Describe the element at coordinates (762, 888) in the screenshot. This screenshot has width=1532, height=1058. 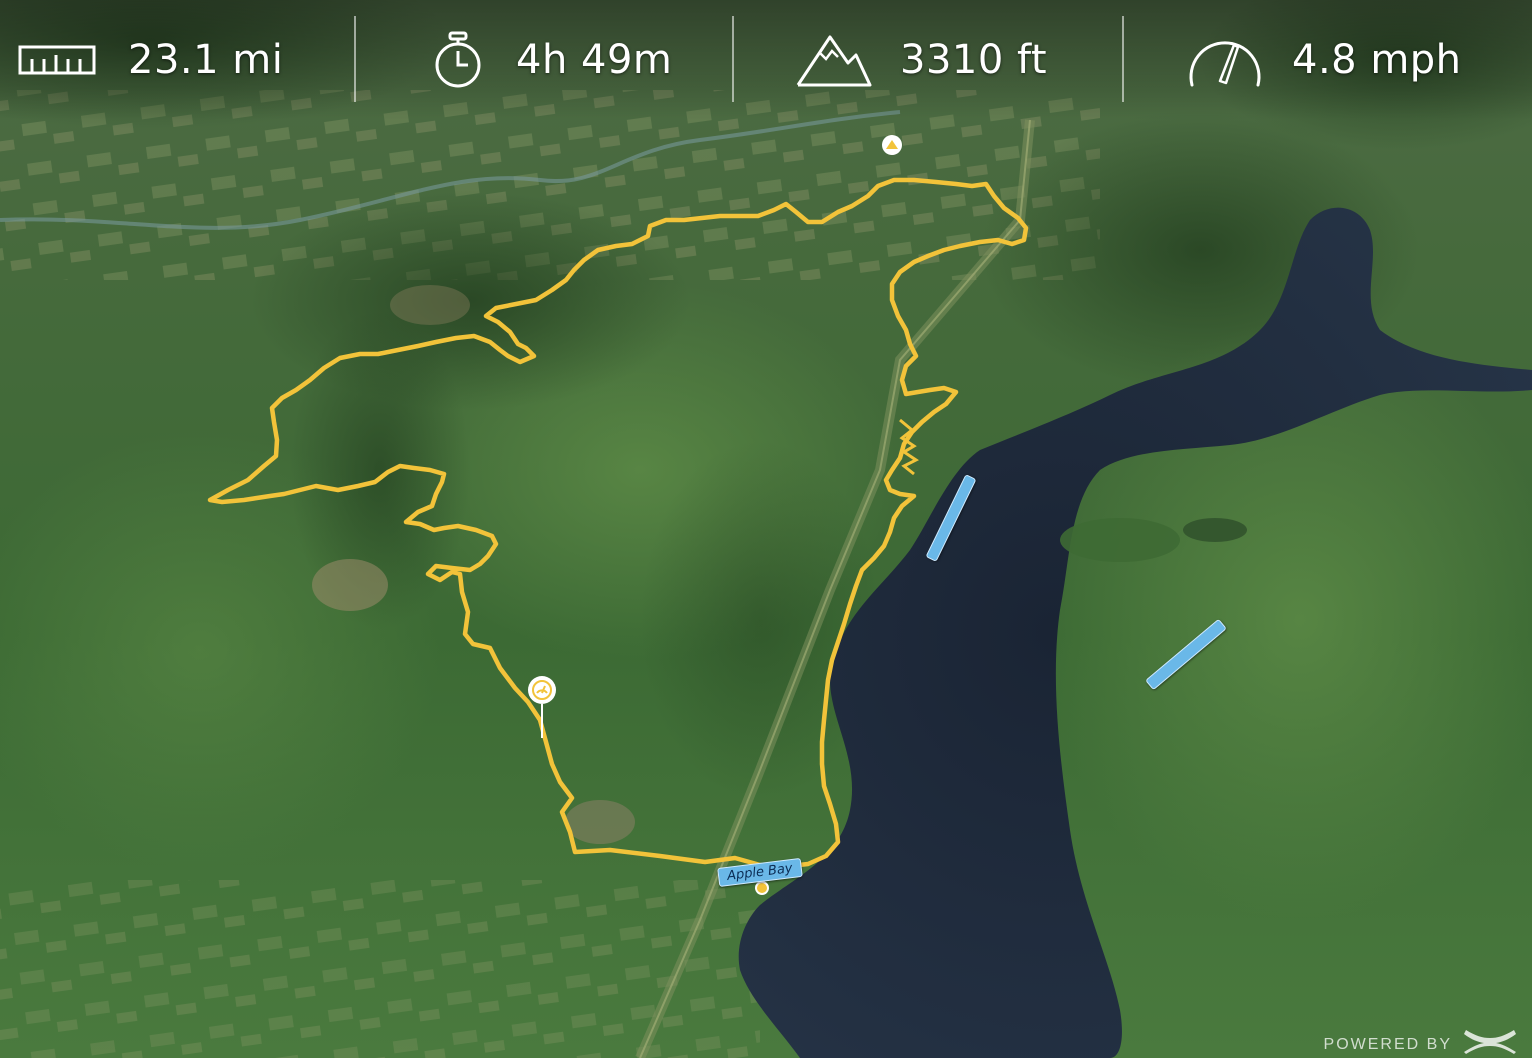
I see `start-marker` at that location.